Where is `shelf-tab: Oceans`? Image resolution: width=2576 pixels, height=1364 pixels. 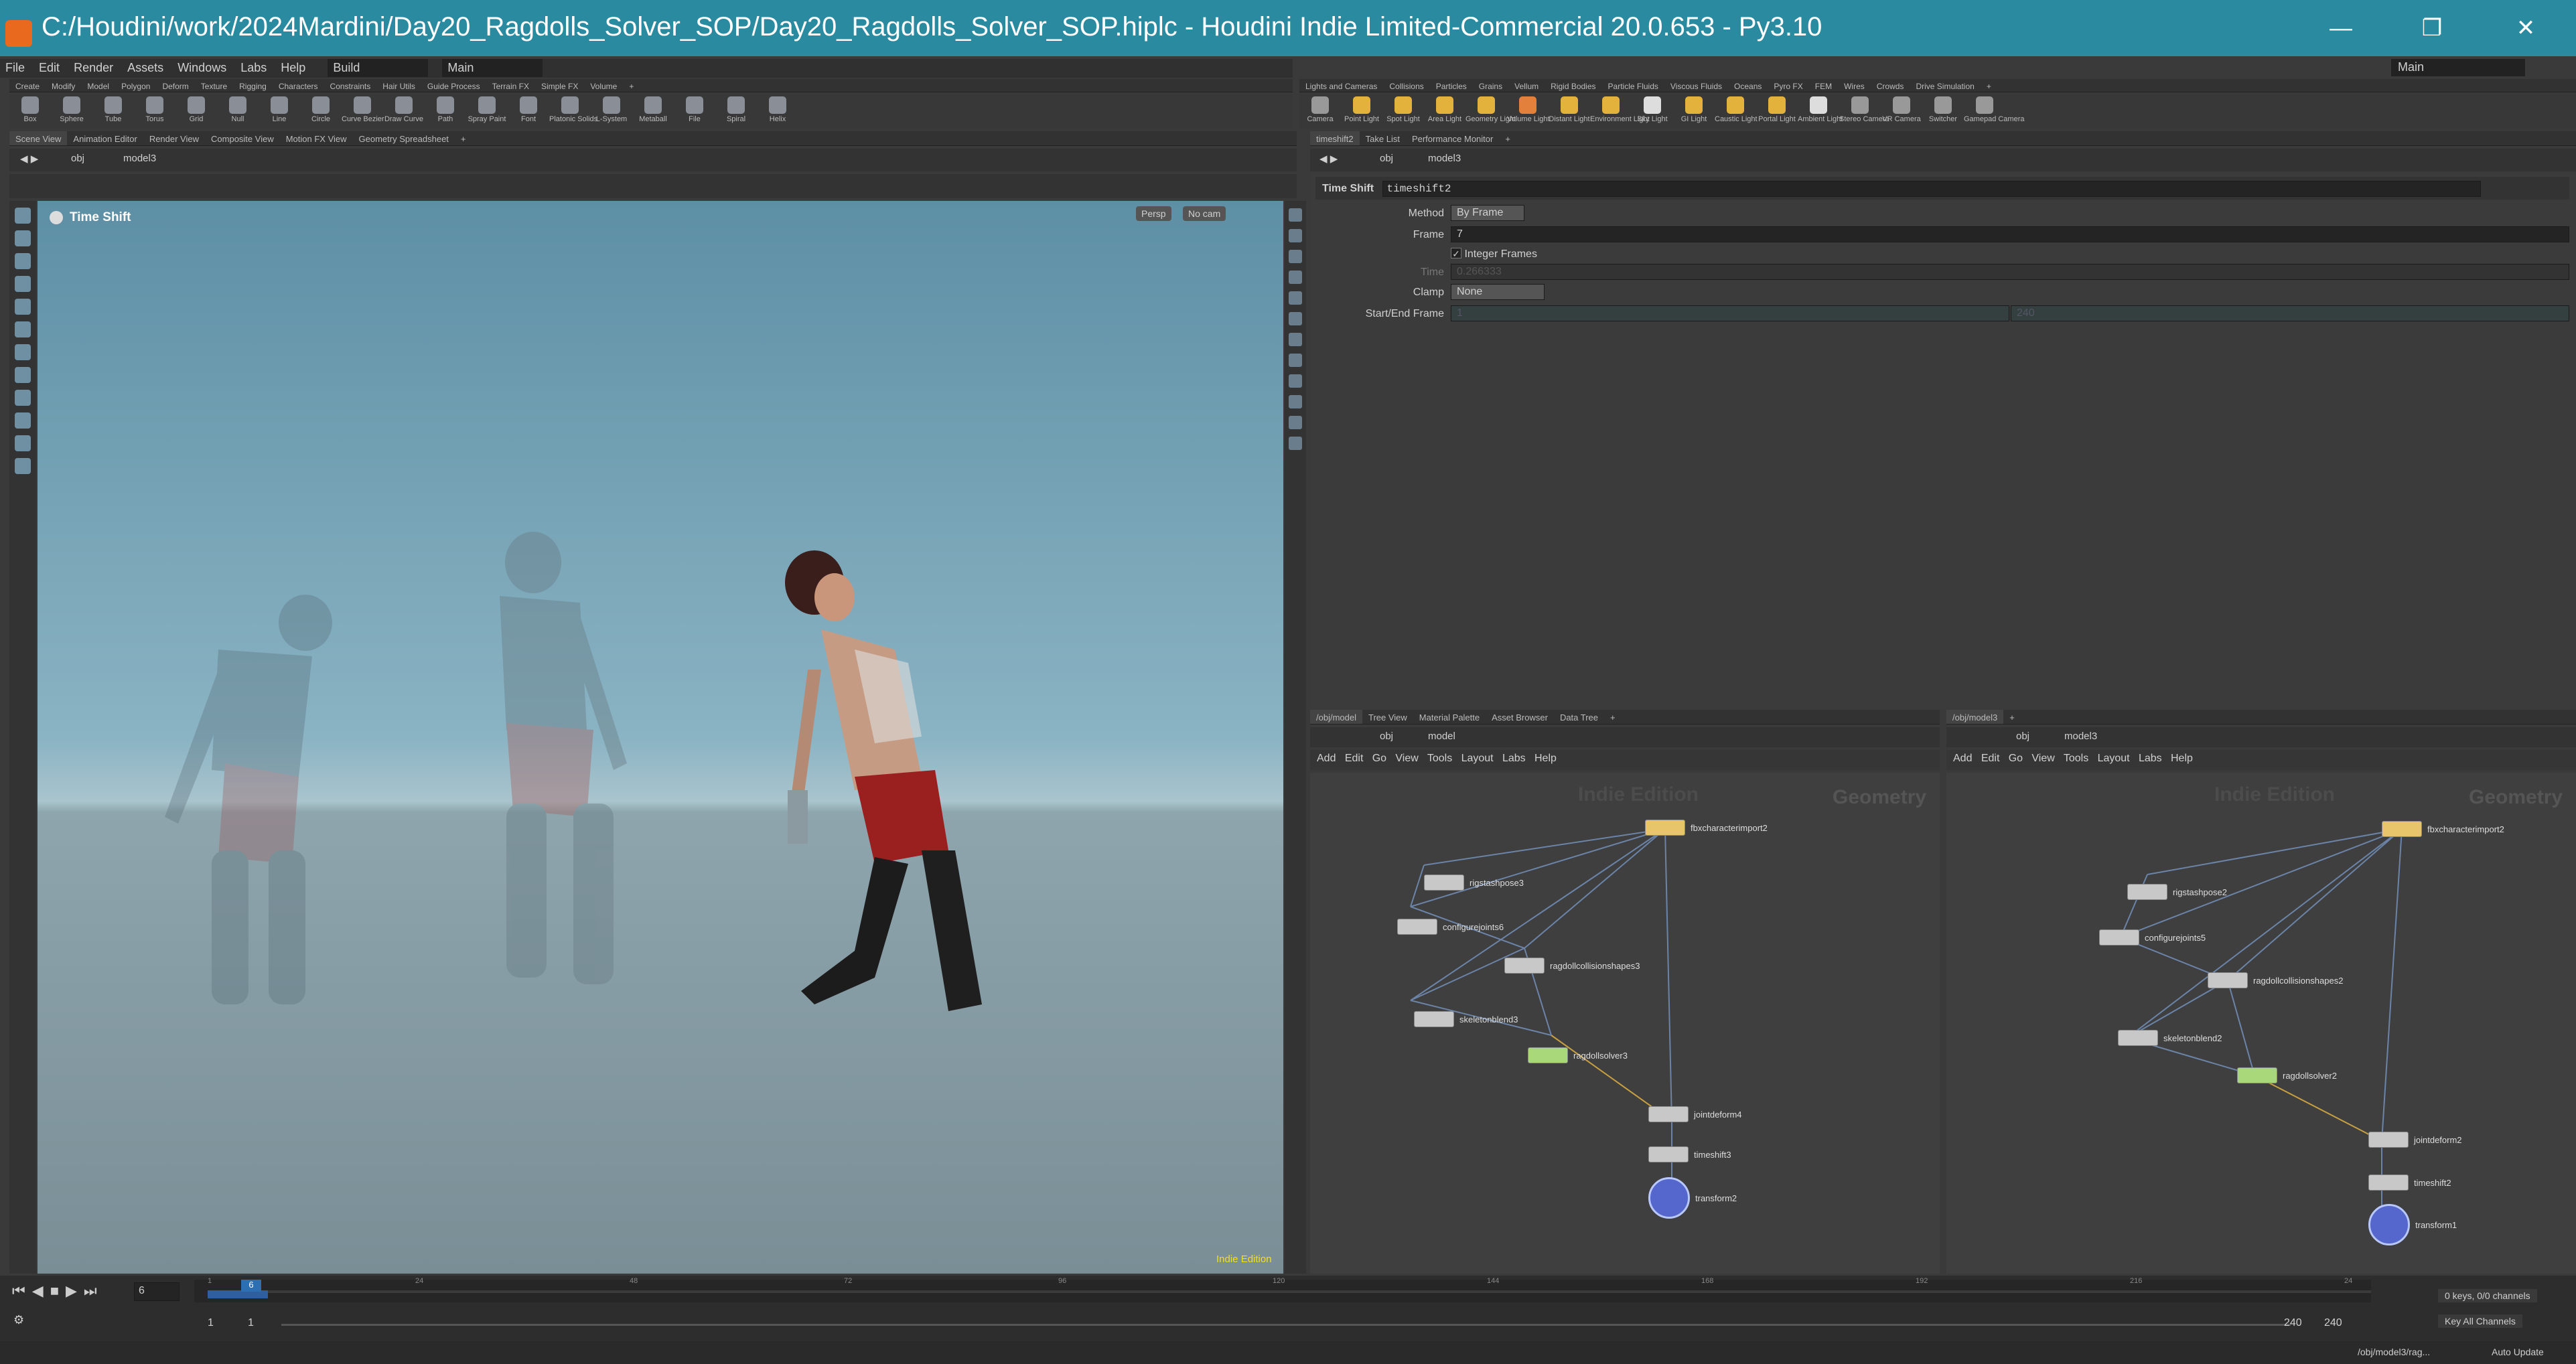
shelf-tab: Oceans is located at coordinates (1748, 85).